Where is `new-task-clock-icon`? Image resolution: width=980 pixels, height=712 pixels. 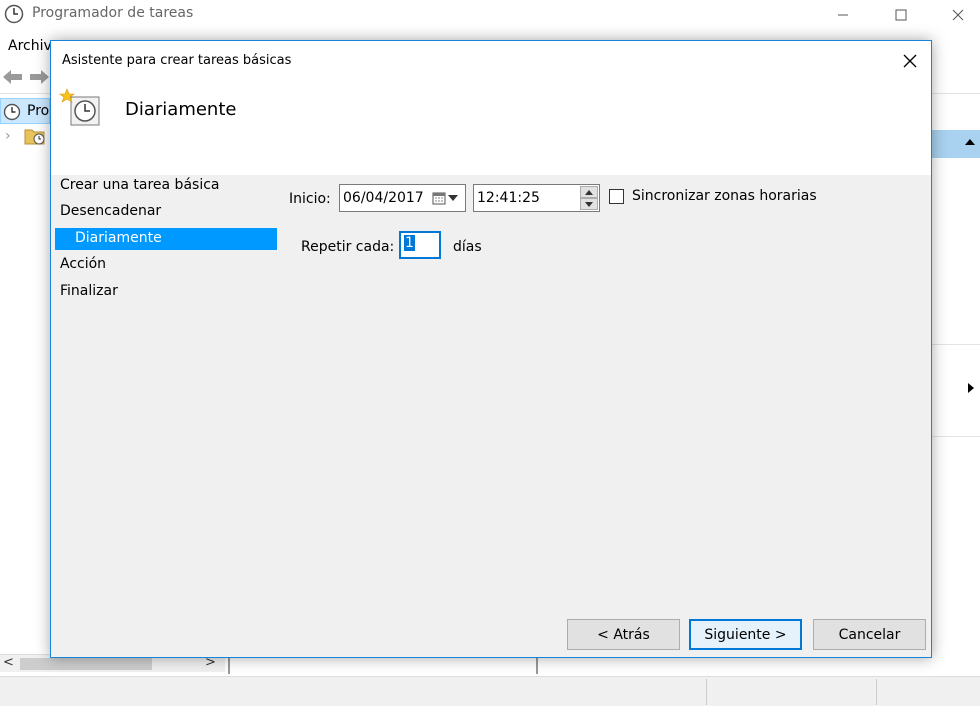
new-task-clock-icon is located at coordinates (79, 107).